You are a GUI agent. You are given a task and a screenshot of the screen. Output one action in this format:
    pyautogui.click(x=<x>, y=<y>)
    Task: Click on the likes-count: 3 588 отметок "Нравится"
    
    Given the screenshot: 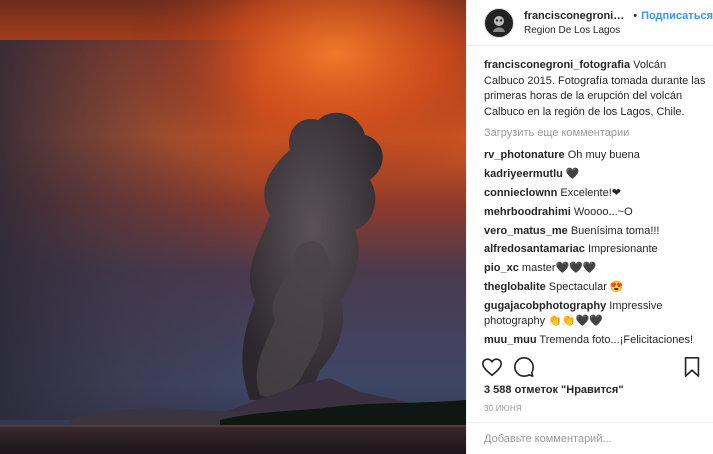 What is the action you would take?
    pyautogui.click(x=554, y=390)
    